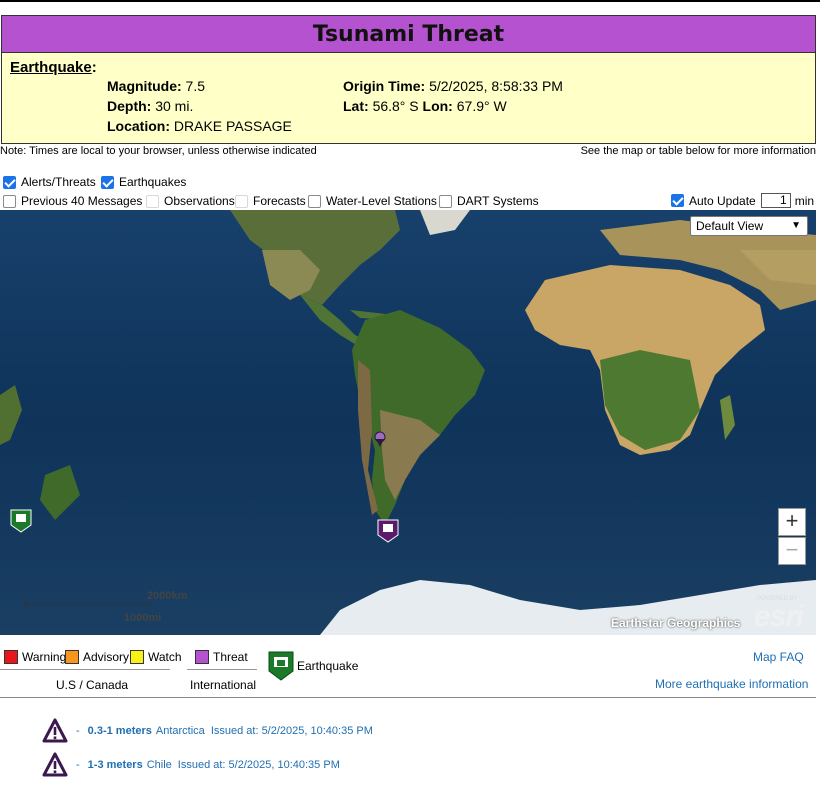  Describe the element at coordinates (313, 666) in the screenshot. I see `legend-earthquake: Earthquake` at that location.